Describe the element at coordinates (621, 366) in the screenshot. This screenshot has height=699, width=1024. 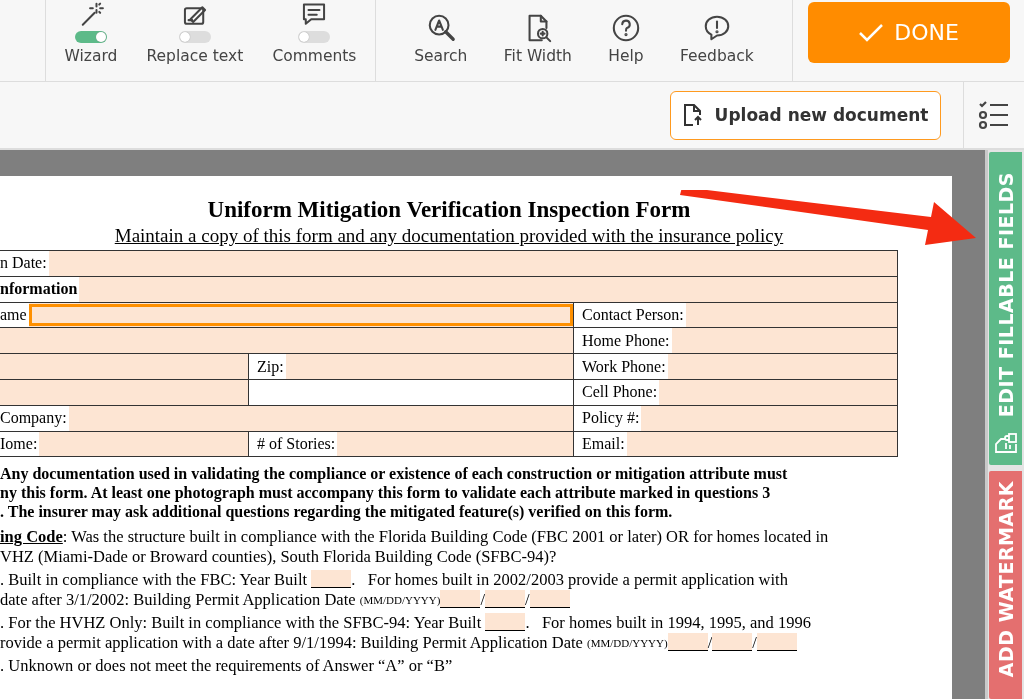
I see `field-label: Work Phone:` at that location.